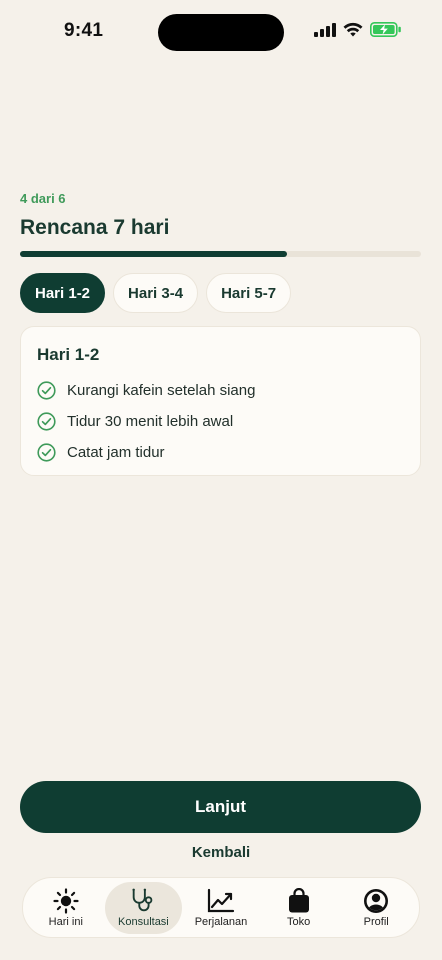  Describe the element at coordinates (221, 852) in the screenshot. I see `back-button: Kembali` at that location.